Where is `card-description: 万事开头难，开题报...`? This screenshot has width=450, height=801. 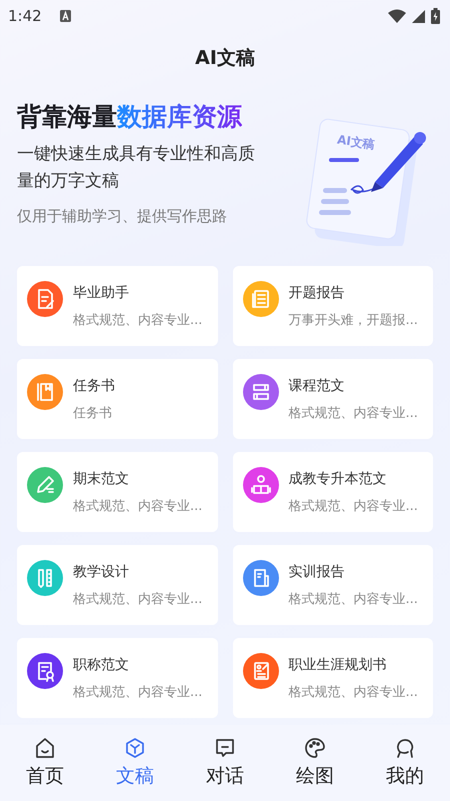 card-description: 万事开头难，开题报... is located at coordinates (353, 320).